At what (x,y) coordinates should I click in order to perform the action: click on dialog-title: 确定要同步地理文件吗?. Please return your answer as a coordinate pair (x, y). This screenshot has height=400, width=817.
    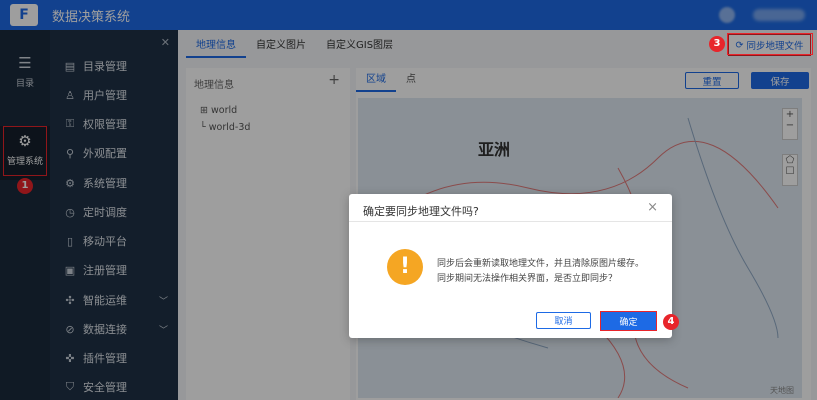
    Looking at the image, I should click on (421, 211).